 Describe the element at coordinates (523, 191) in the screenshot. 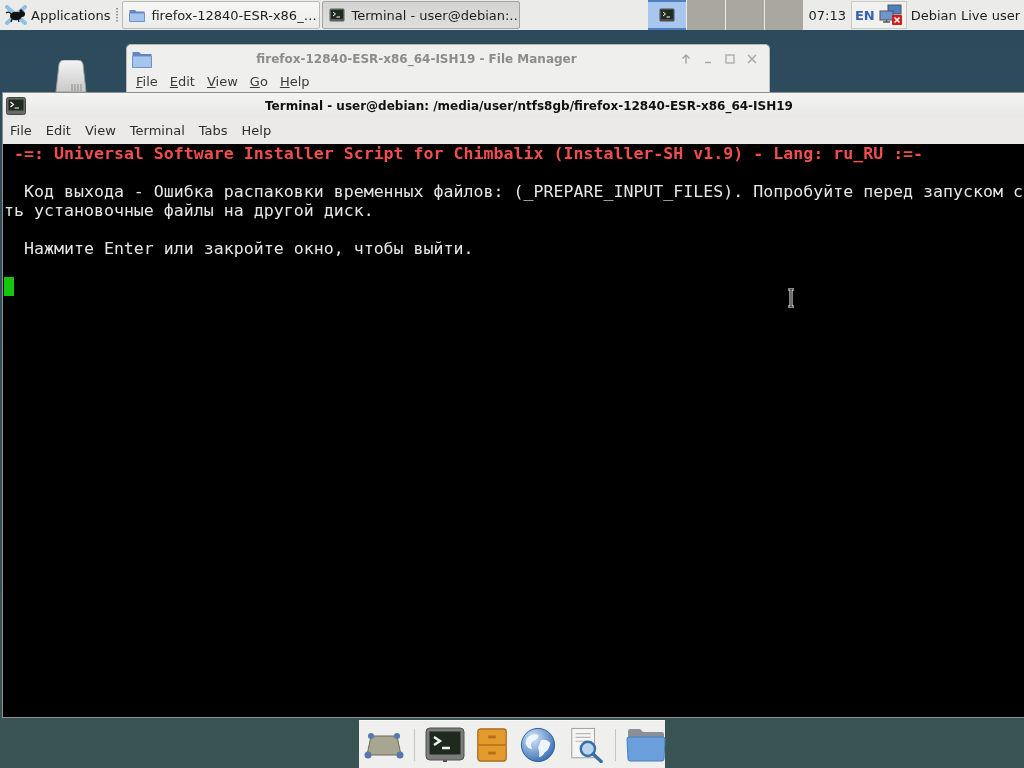

I see `terminal-line: Код выхода - Ошибка распаковки временных файлов: (_PREPARE_INPUT_FILES). Попробуйте перед запуском с` at that location.